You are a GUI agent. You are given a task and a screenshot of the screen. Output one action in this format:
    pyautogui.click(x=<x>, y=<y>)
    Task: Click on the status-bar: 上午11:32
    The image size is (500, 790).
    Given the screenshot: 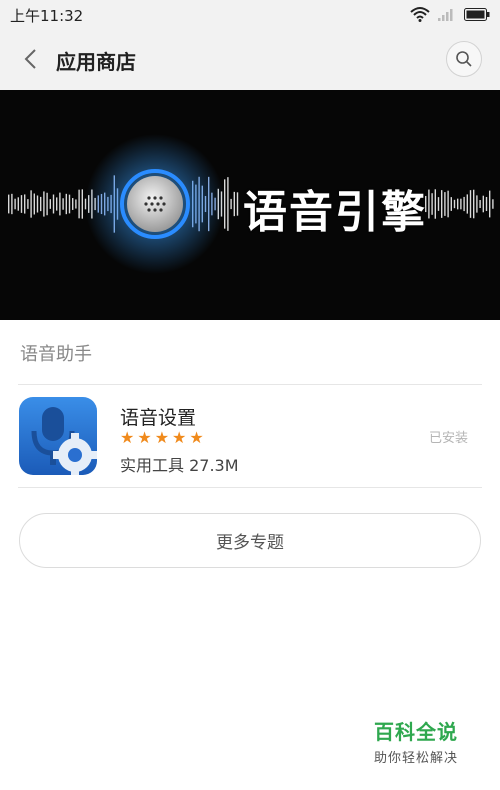 What is the action you would take?
    pyautogui.click(x=250, y=14)
    